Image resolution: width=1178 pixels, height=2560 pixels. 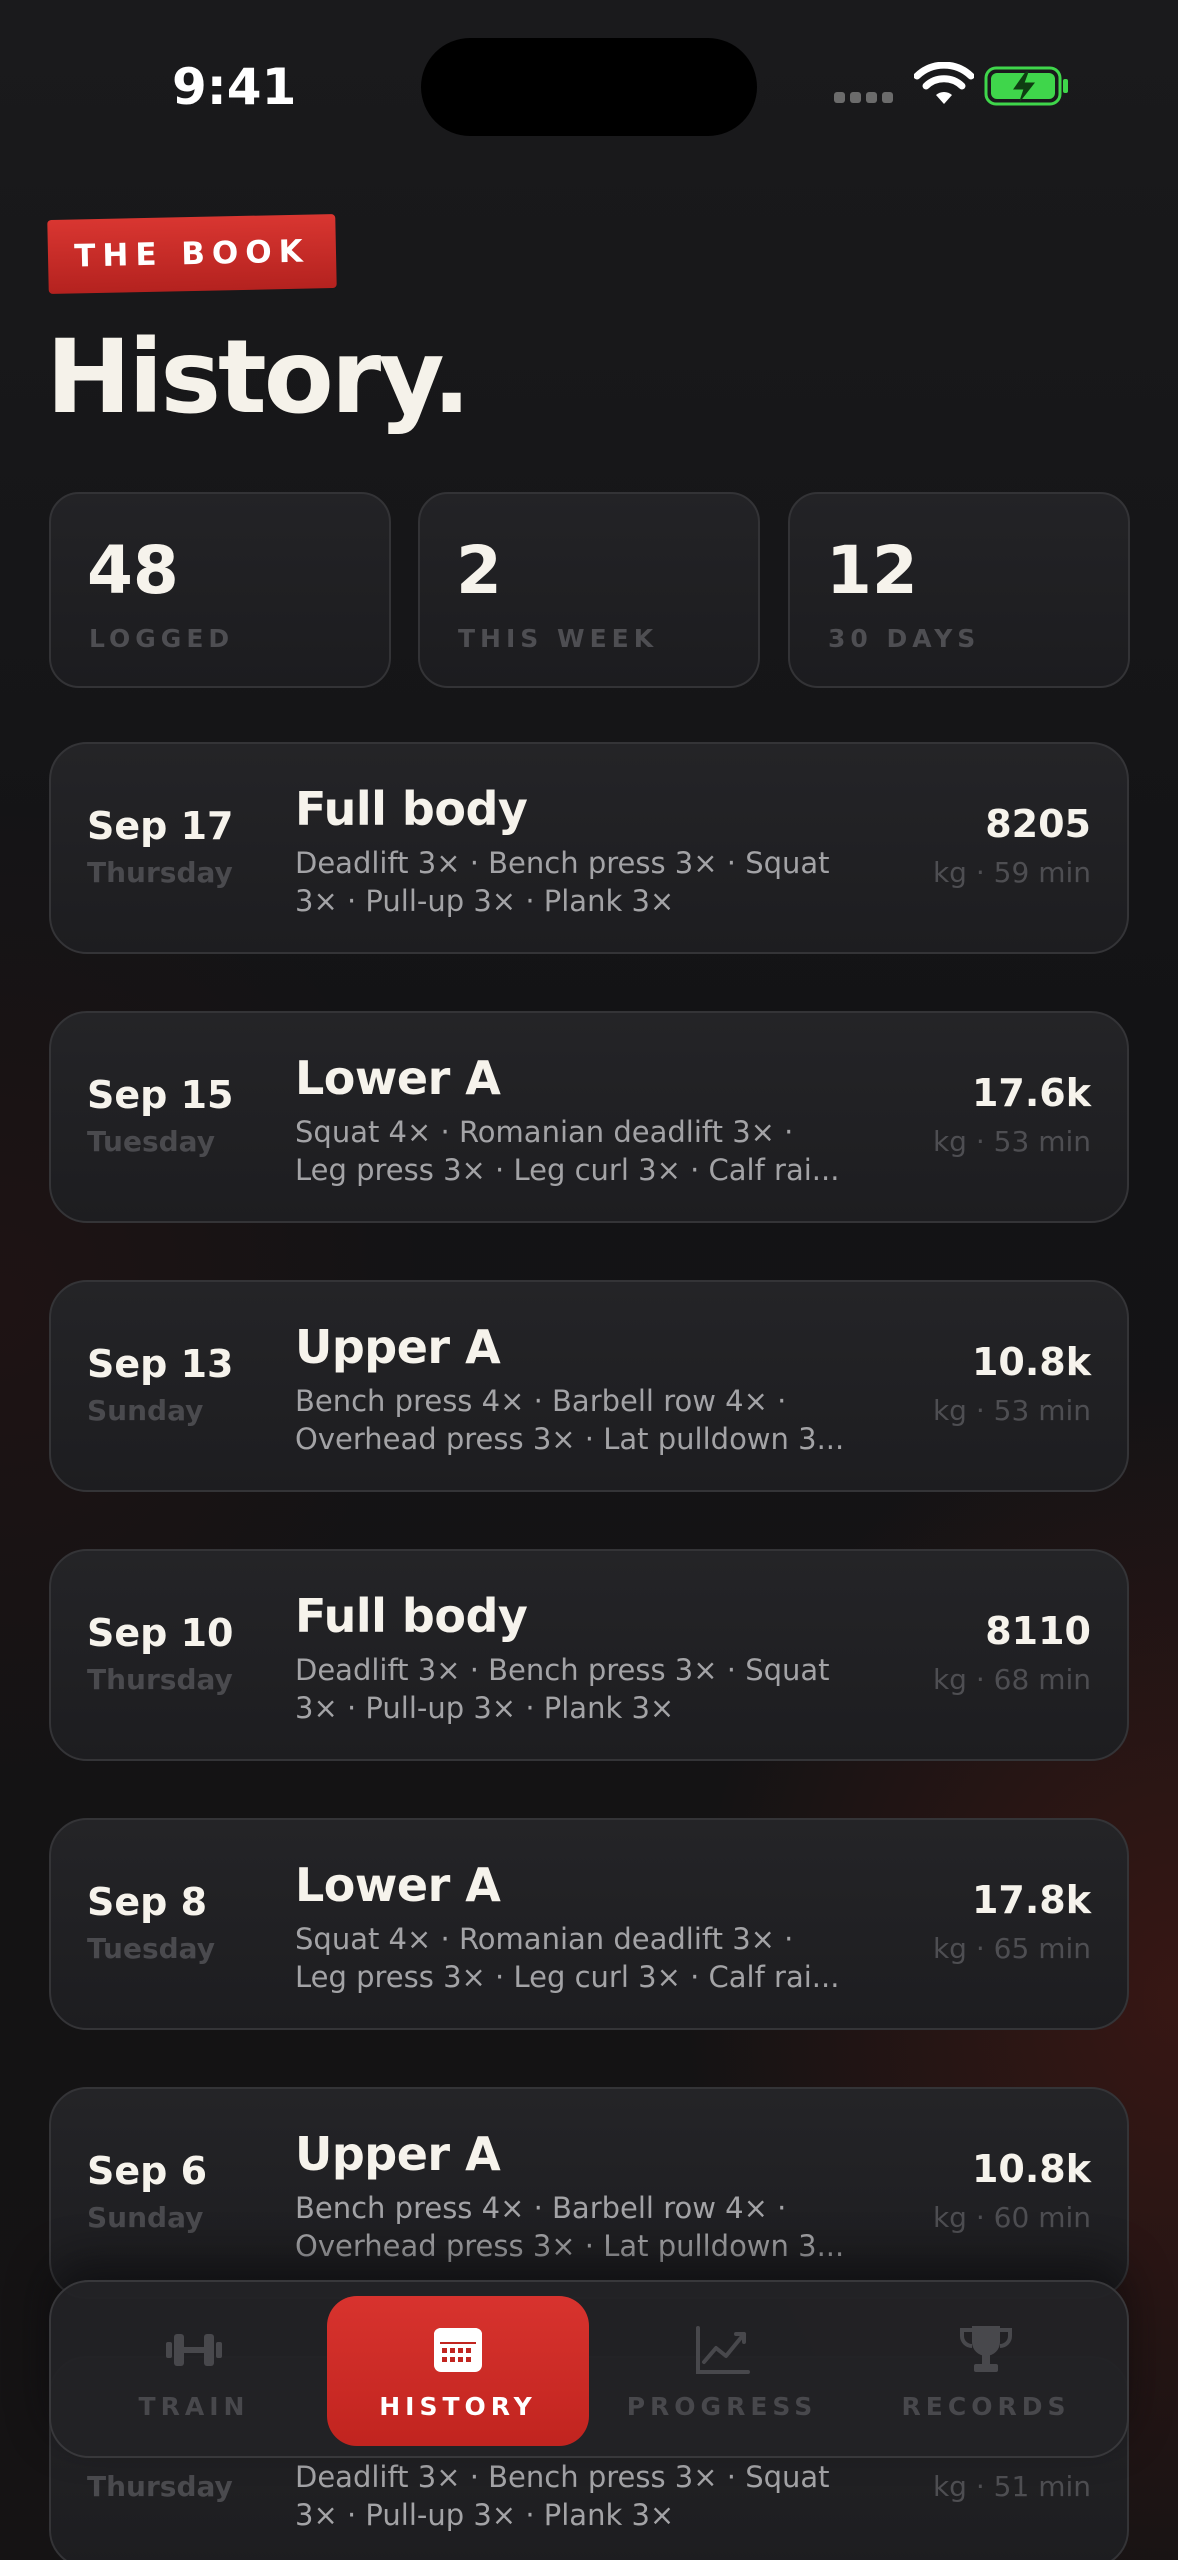 I want to click on stat-card-this-week: 2 THIS WEEK, so click(x=589, y=590).